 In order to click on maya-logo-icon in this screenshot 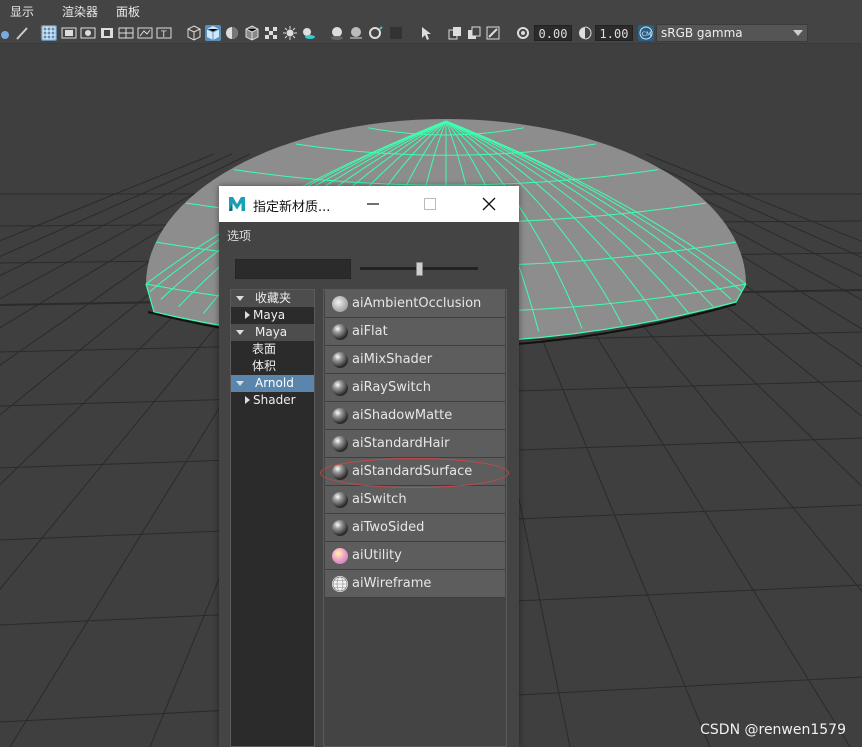, I will do `click(237, 204)`.